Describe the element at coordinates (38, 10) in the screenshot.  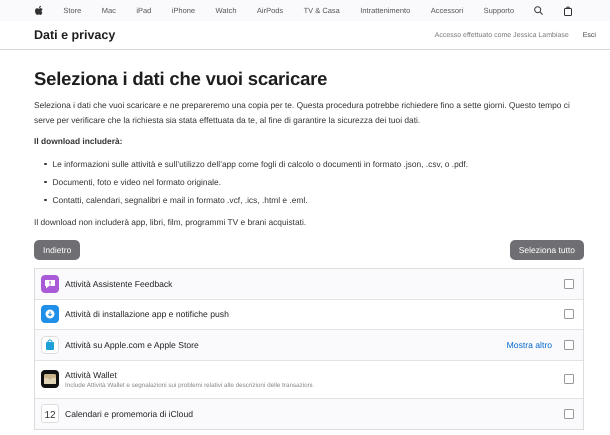
I see `apple-logo-icon` at that location.